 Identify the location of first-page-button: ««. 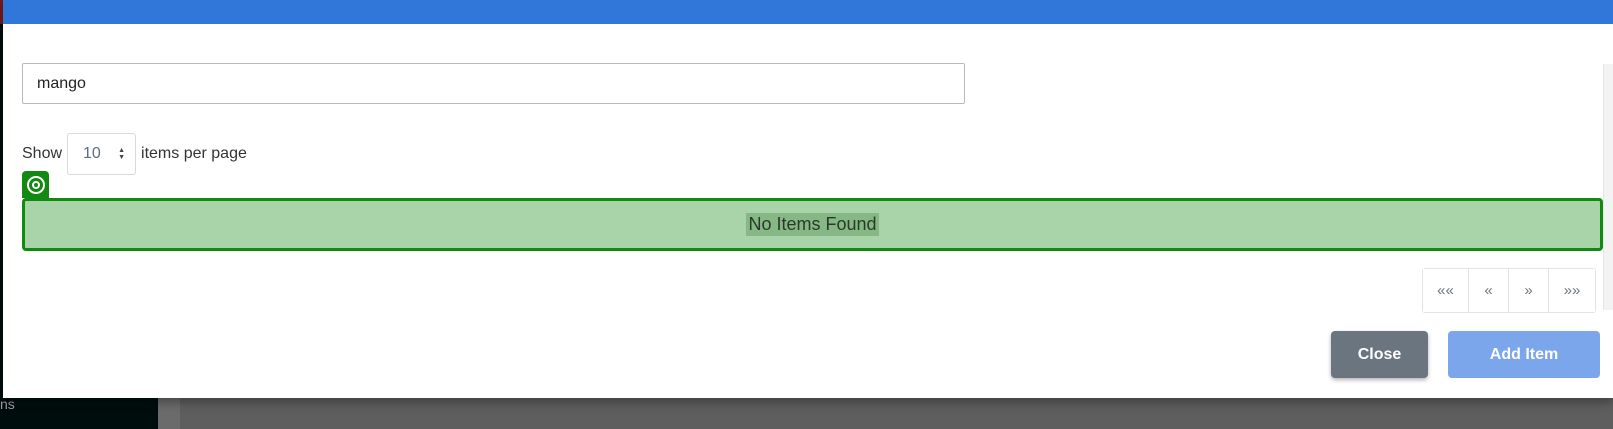
(1446, 290).